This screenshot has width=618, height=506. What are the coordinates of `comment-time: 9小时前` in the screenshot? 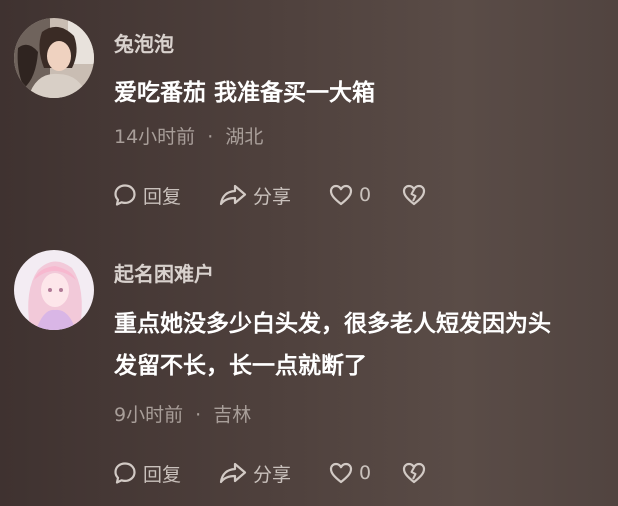 It's located at (149, 415).